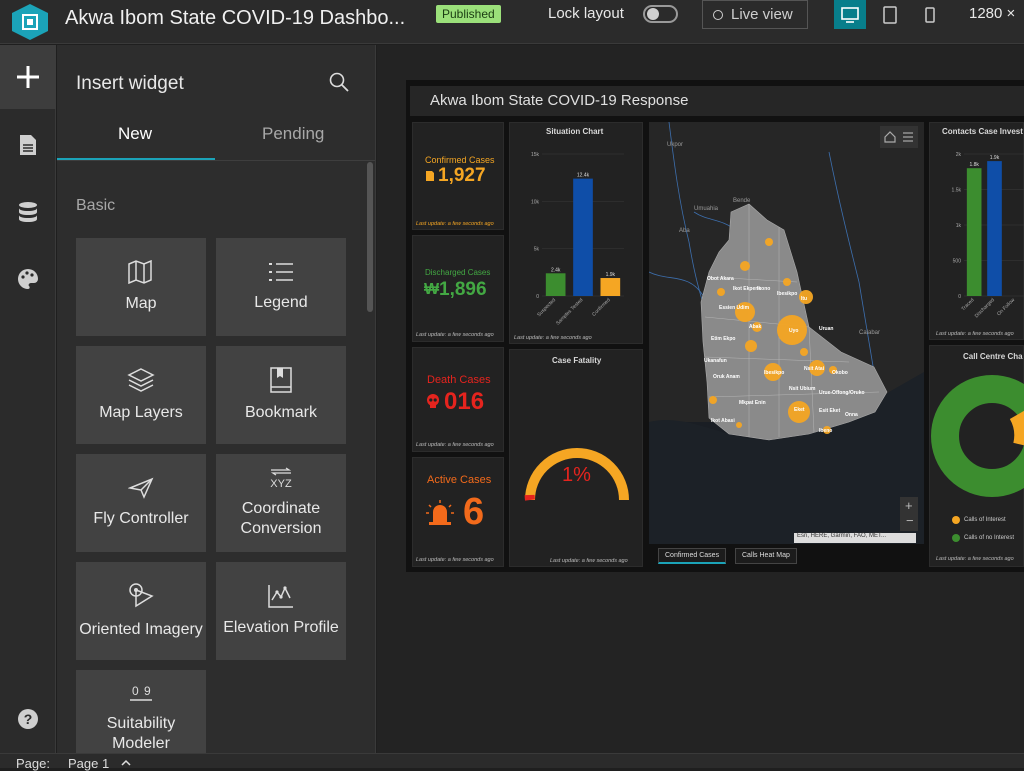 The image size is (1024, 771). What do you see at coordinates (537, 250) in the screenshot?
I see `y-tick-label: 5k` at bounding box center [537, 250].